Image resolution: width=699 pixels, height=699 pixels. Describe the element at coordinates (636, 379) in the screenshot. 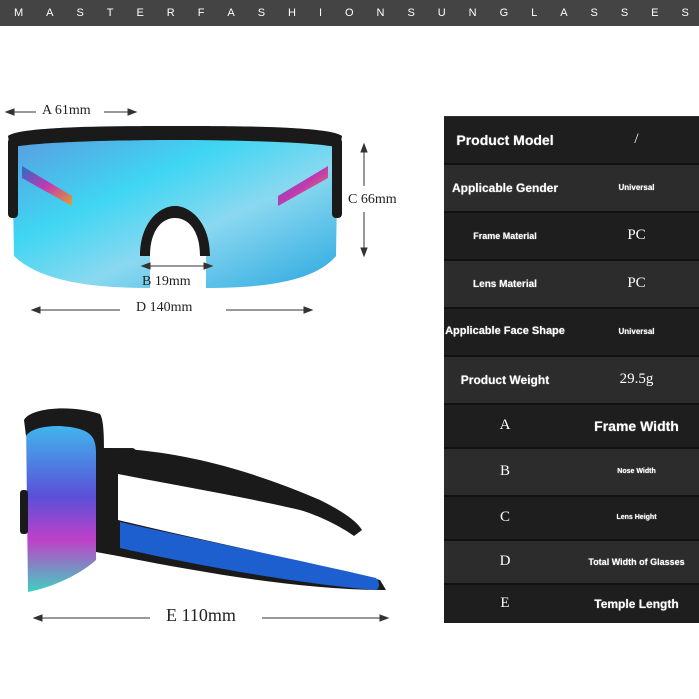

I see `spec-value: 29.5g` at that location.